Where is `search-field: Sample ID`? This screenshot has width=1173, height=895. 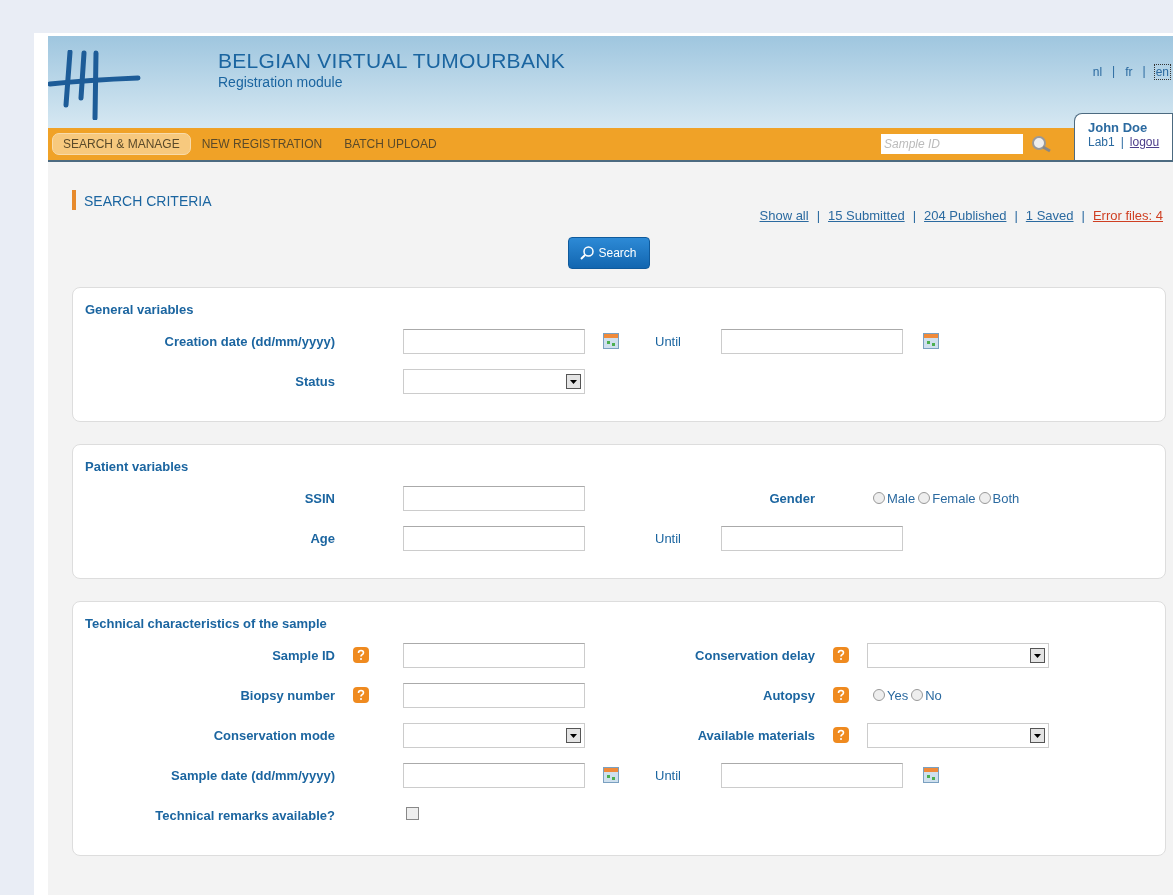
search-field: Sample ID is located at coordinates (952, 144).